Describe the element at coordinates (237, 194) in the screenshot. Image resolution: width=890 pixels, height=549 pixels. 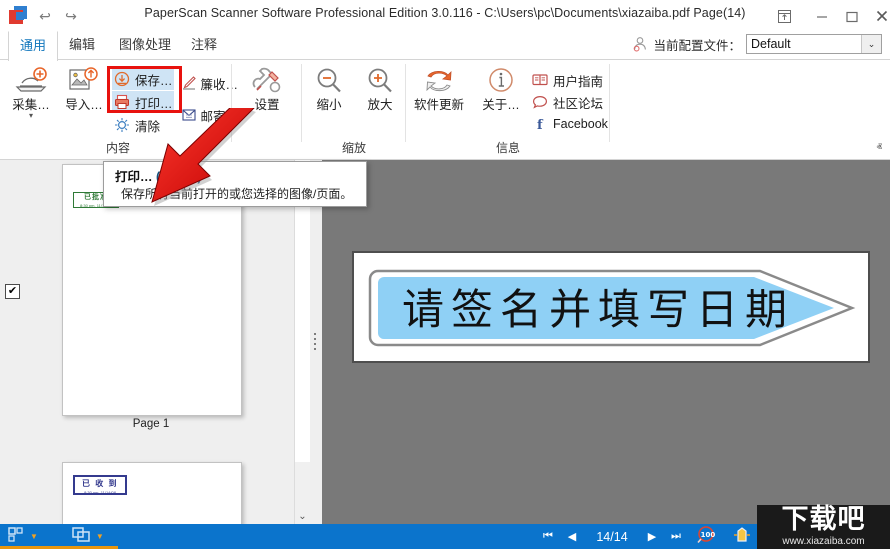
I see `tooltip-body: 保存所有当前打开的或您选择的图像/页面。` at that location.